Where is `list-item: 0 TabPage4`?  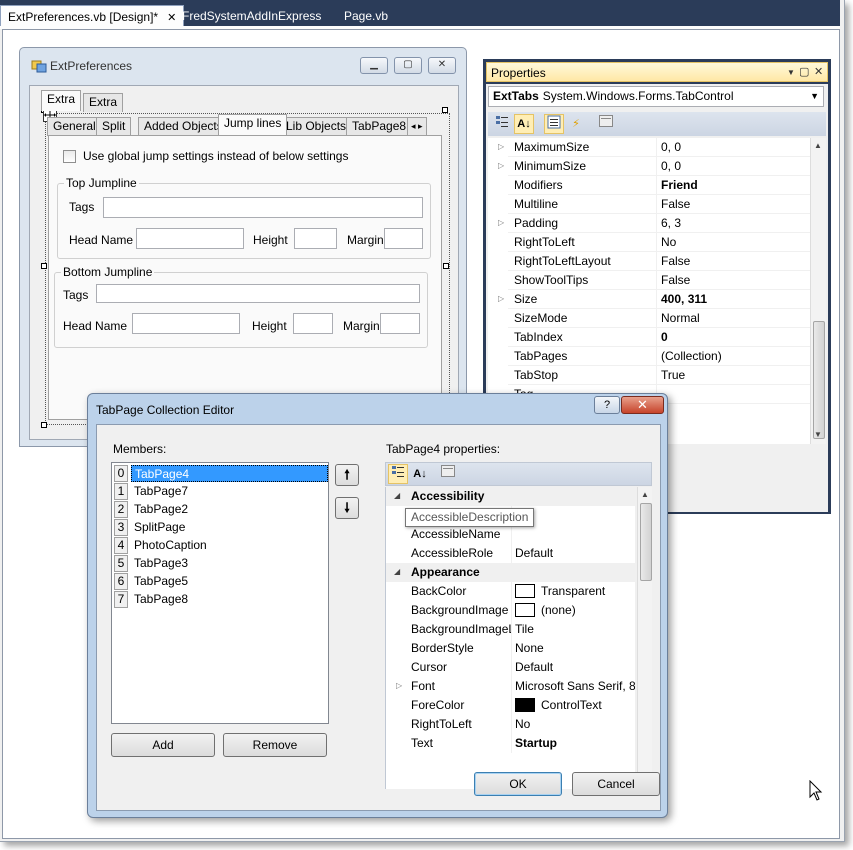 list-item: 0 TabPage4 is located at coordinates (221, 474).